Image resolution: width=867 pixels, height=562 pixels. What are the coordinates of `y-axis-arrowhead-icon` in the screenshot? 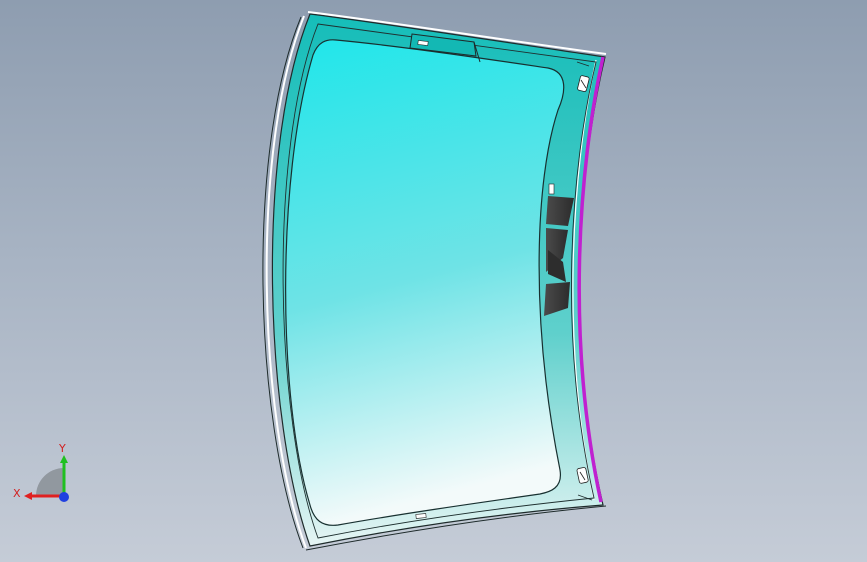 It's located at (64, 459).